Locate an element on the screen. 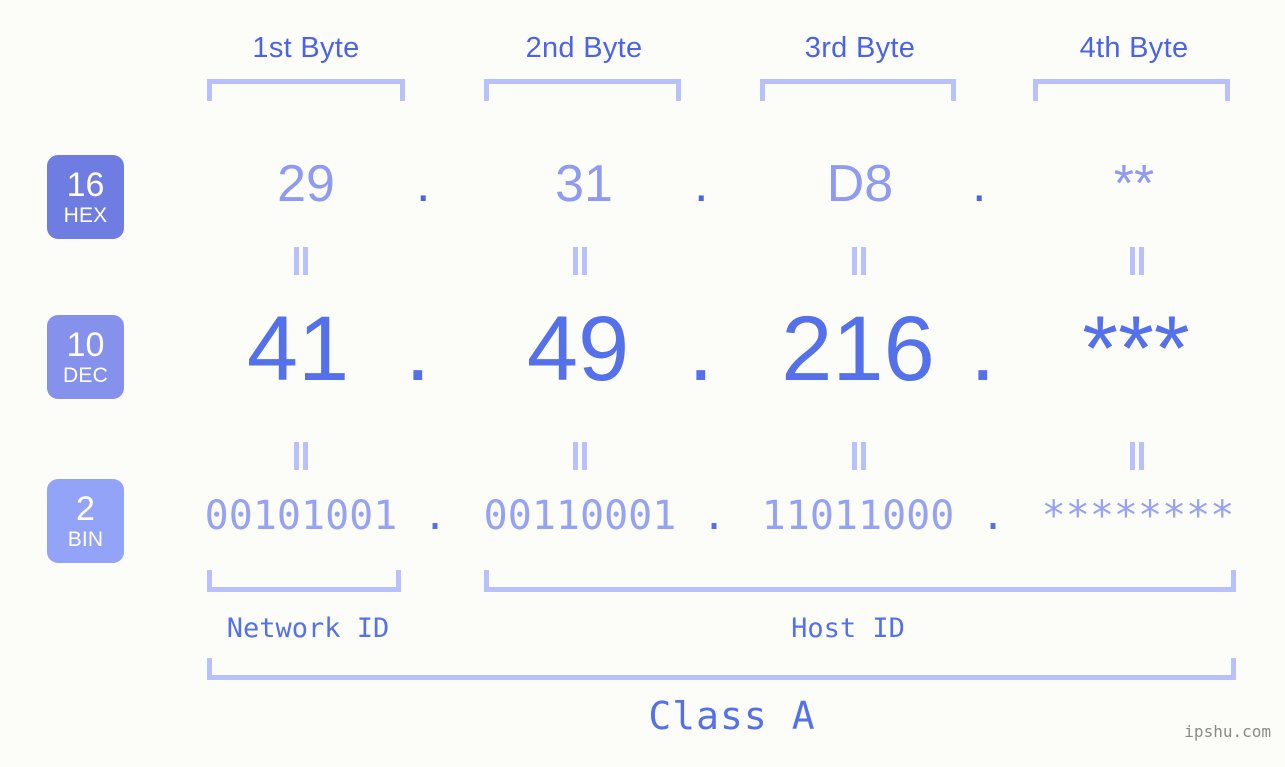 The height and width of the screenshot is (767, 1285). byte-header-2: 2nd Byte is located at coordinates (584, 48).